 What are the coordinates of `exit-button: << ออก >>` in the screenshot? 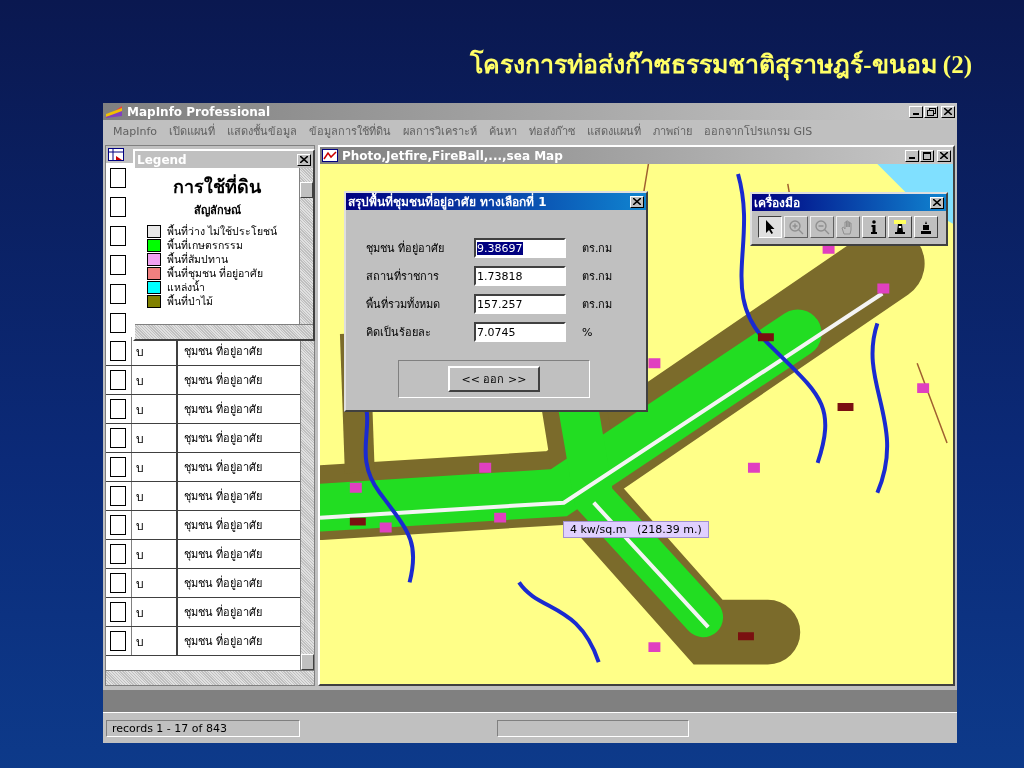 It's located at (494, 379).